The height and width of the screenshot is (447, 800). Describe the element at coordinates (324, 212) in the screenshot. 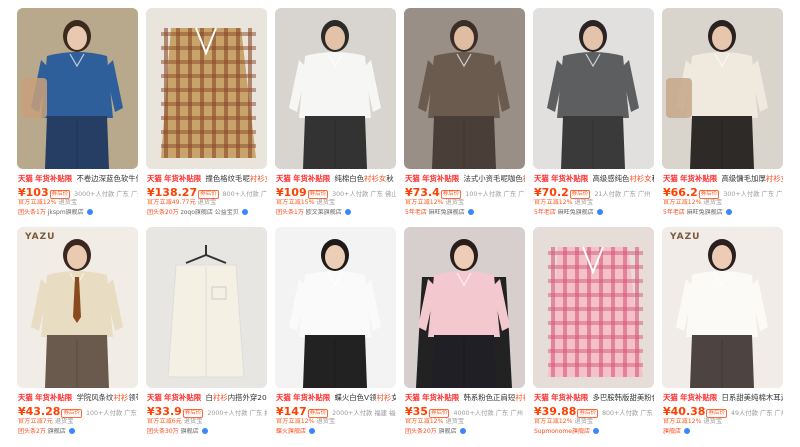

I see `shop-name: 欧文莱旗舰店` at that location.